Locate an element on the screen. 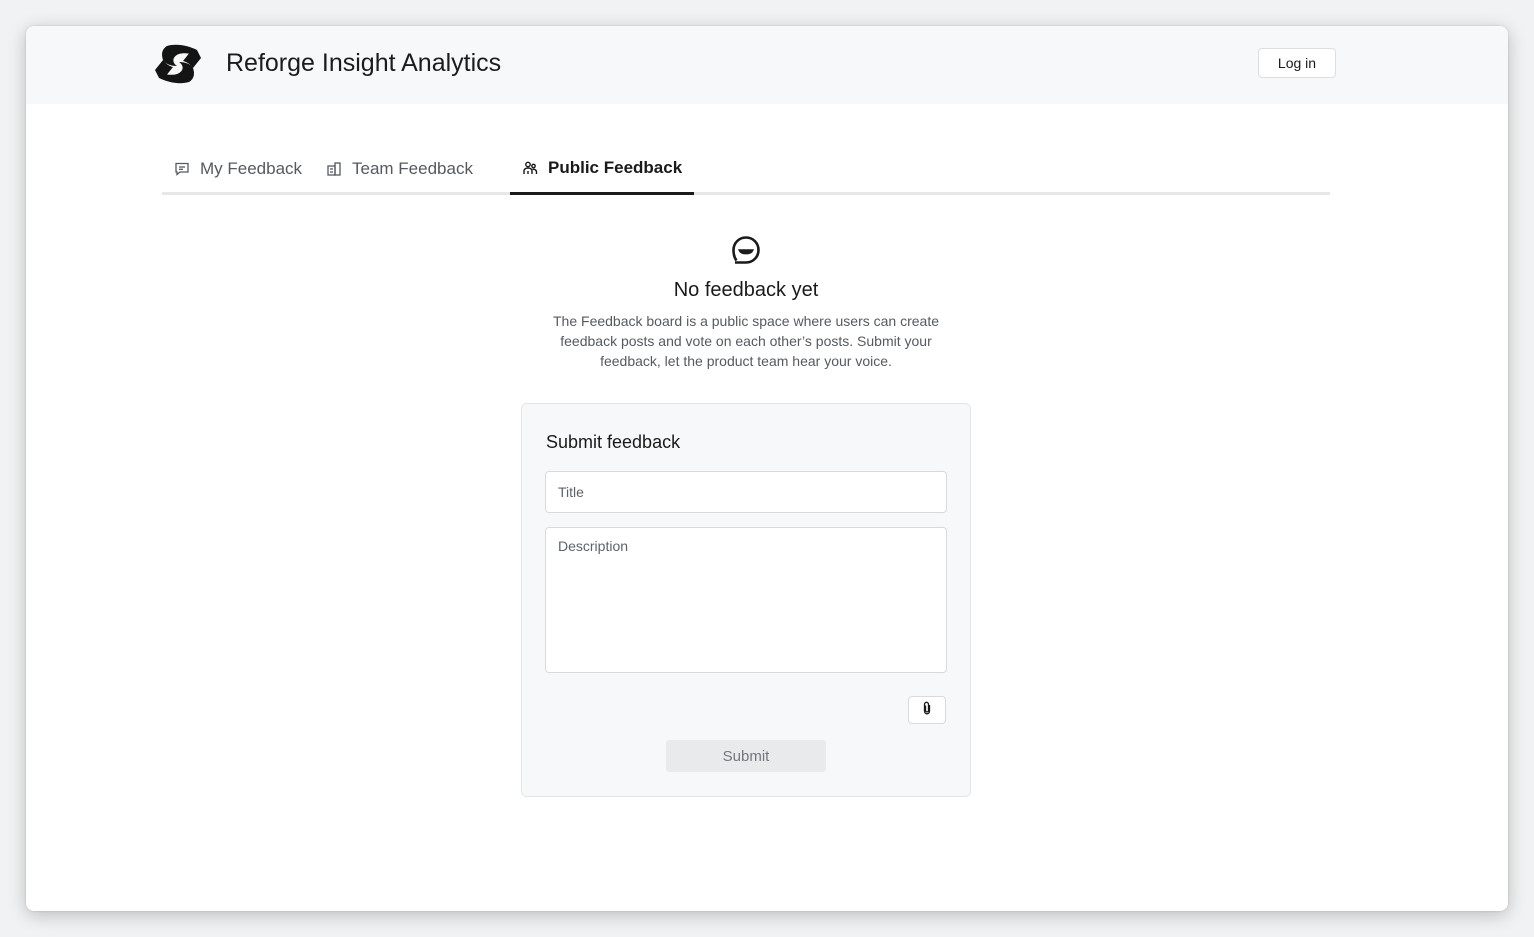 The width and height of the screenshot is (1534, 937). tab-my-feedback: My Feedback is located at coordinates (238, 169).